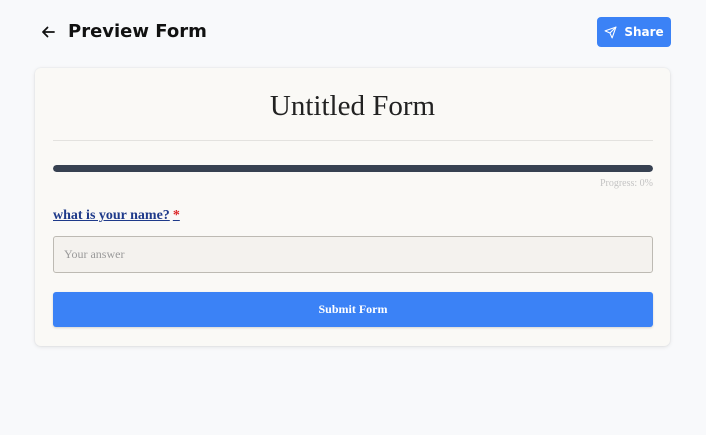 This screenshot has width=706, height=435. Describe the element at coordinates (644, 32) in the screenshot. I see `share-label: Share` at that location.